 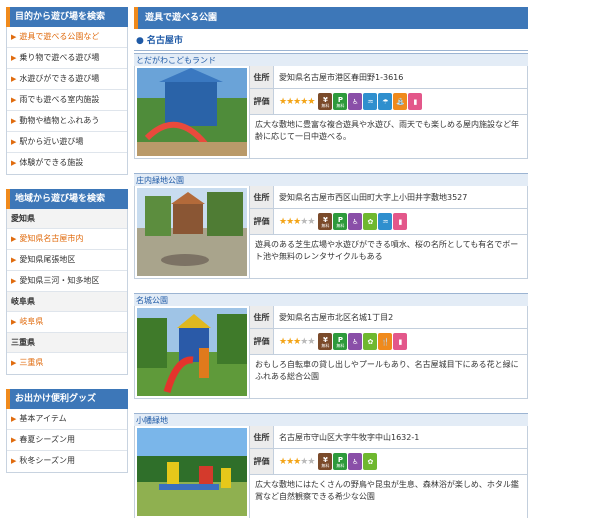 I want to click on rating-row: 評価 ★★★★★ ¥ 無料 P 無料 ♿ ✿, so click(x=388, y=462).